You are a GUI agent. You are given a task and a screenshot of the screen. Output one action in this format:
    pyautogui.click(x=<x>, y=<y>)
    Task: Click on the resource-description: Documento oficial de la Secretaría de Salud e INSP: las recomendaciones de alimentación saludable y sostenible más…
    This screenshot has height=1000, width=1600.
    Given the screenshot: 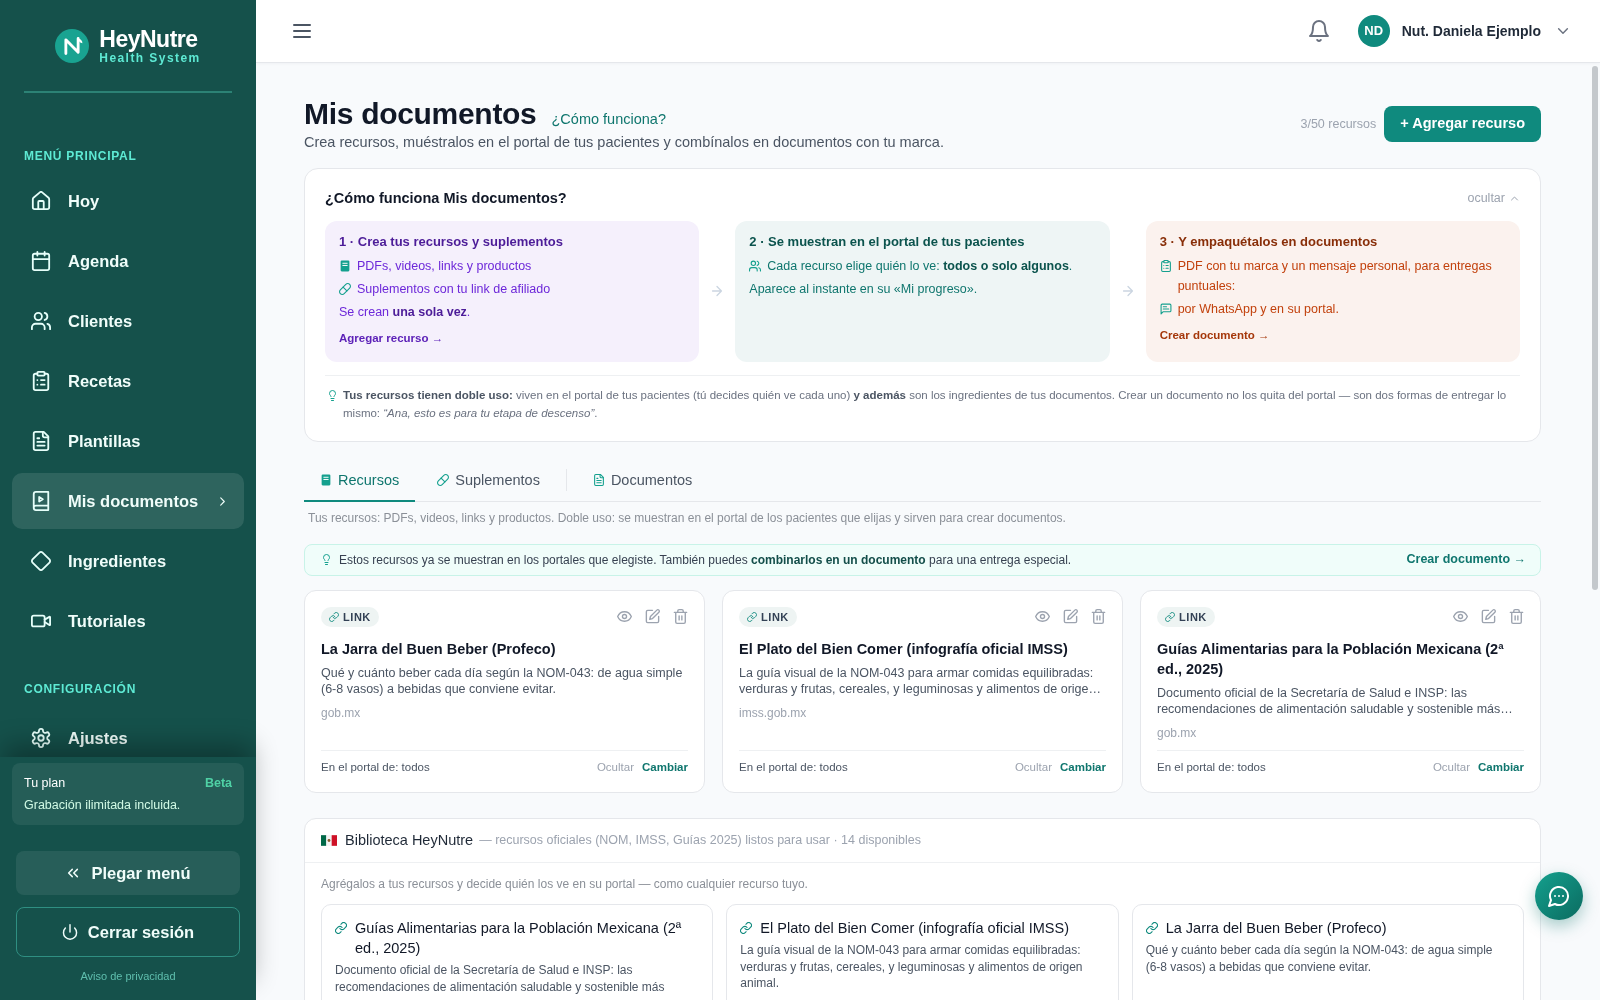 What is the action you would take?
    pyautogui.click(x=1335, y=701)
    